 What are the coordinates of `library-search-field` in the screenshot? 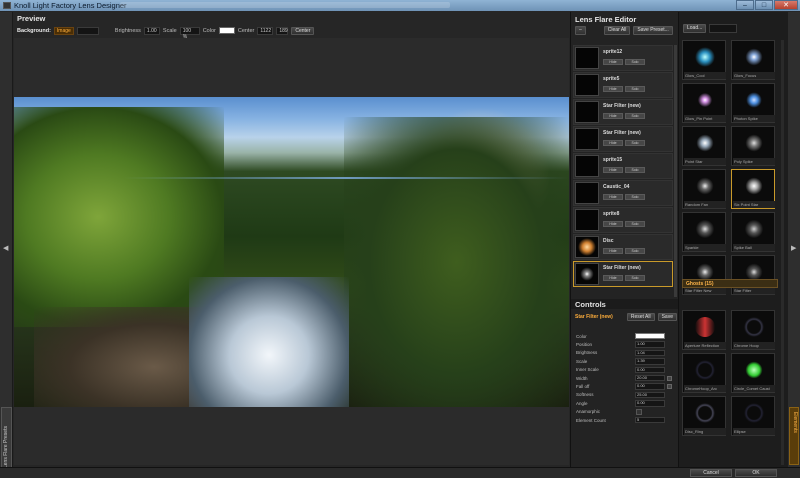 It's located at (723, 28).